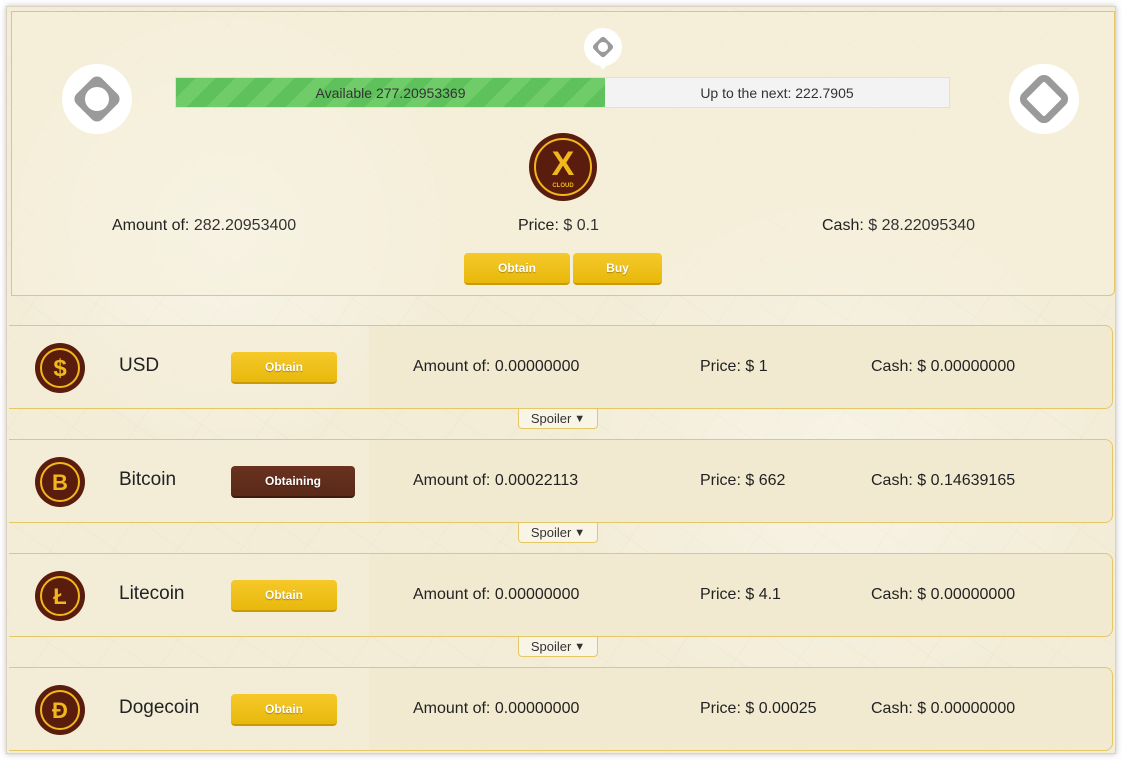  What do you see at coordinates (284, 710) in the screenshot?
I see `obtain-button-dogecoin: Obtain` at bounding box center [284, 710].